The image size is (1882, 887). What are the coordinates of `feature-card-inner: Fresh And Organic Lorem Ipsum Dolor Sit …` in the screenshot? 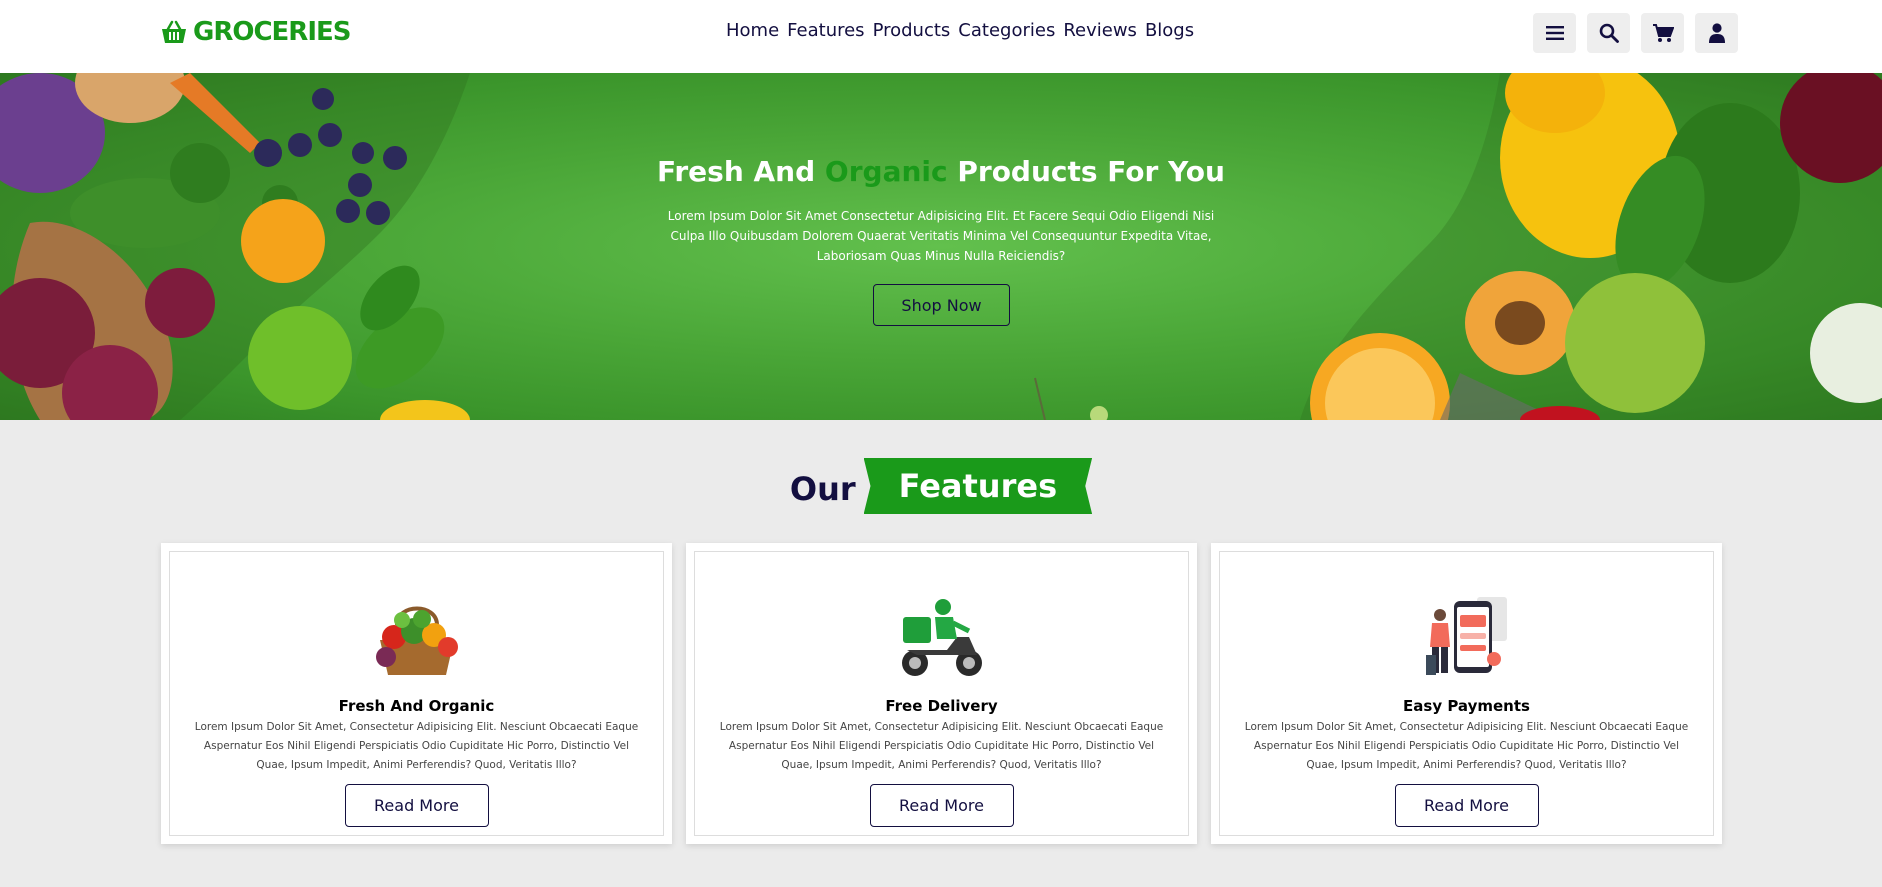 It's located at (416, 693).